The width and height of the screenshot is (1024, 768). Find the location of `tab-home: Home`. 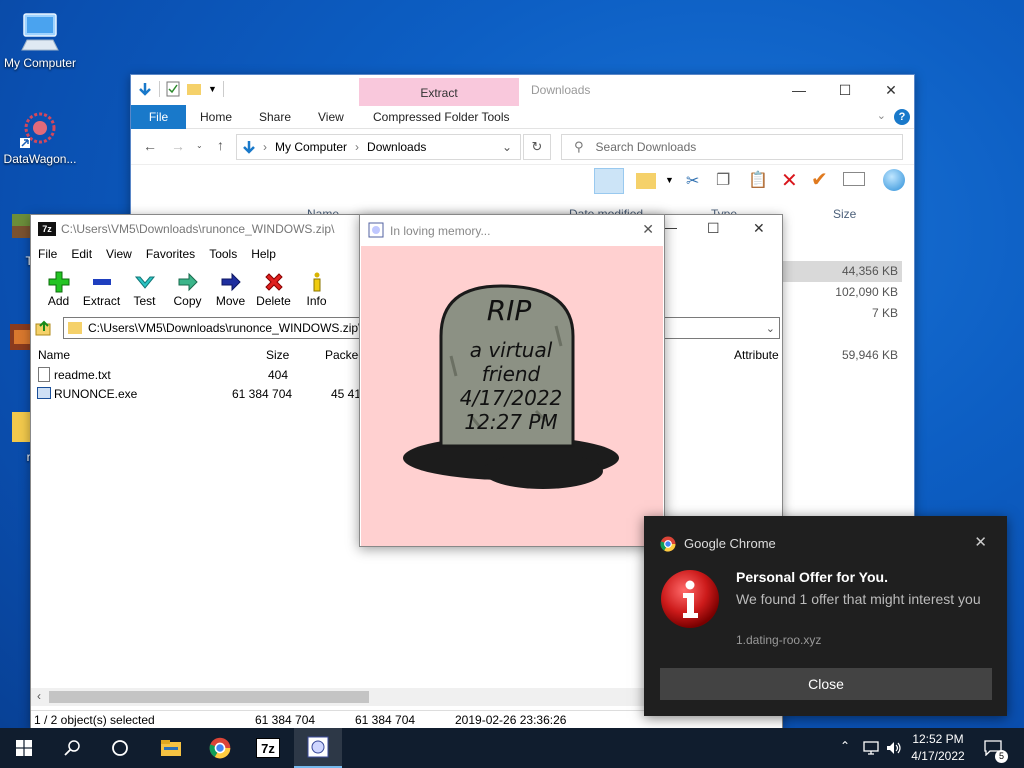

tab-home: Home is located at coordinates (216, 117).